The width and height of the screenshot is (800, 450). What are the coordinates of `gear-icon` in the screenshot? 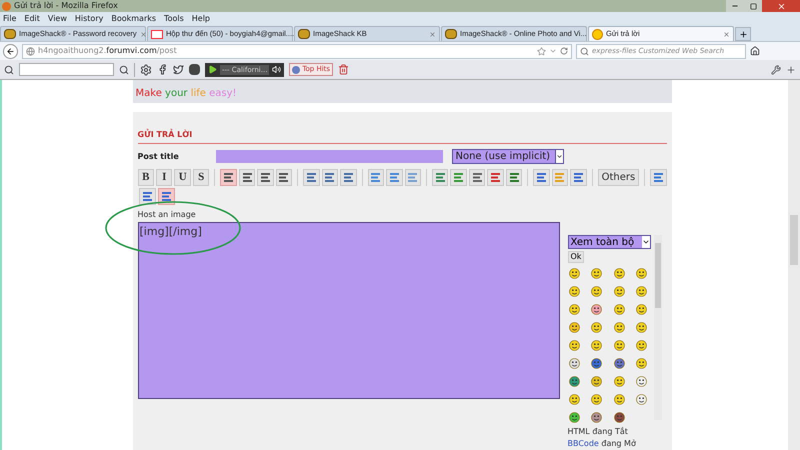 It's located at (146, 70).